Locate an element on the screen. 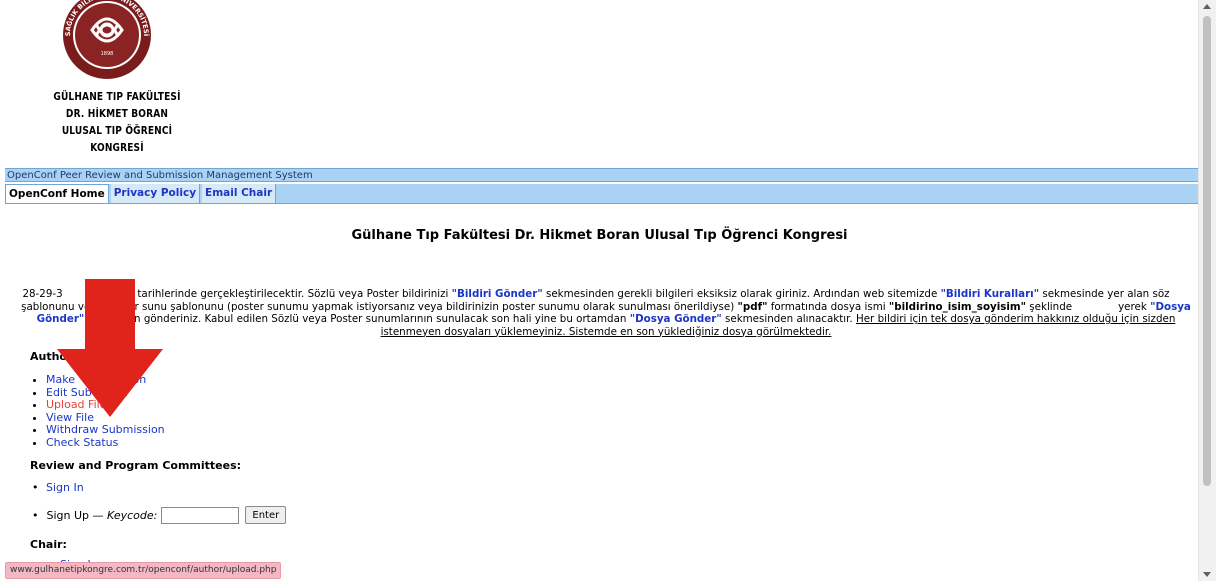 The image size is (1216, 581). logo-year: 1898 is located at coordinates (107, 54).